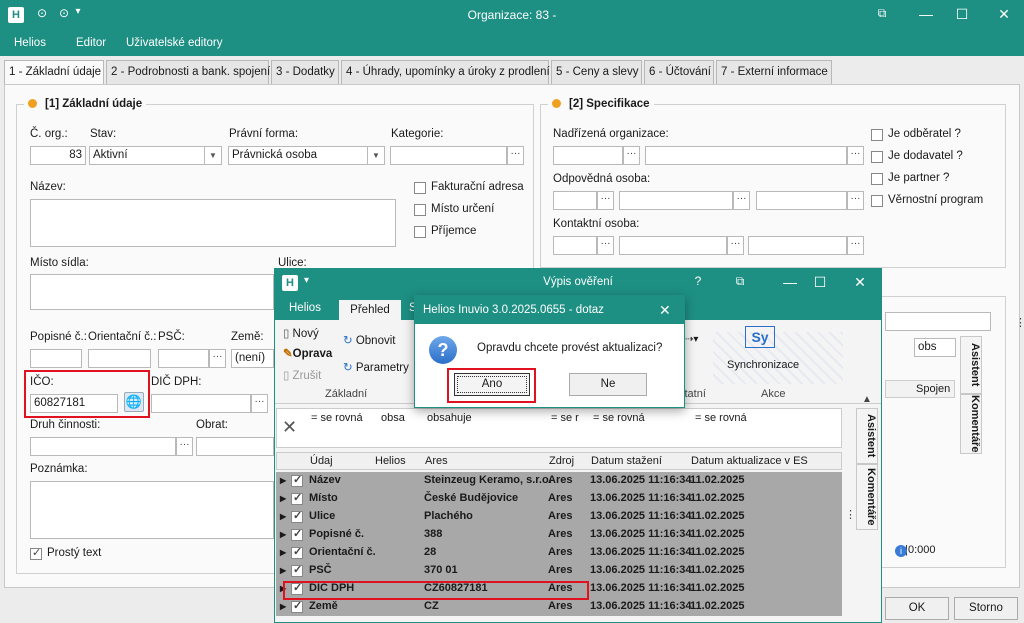 This screenshot has height=623, width=1024. What do you see at coordinates (877, 157) in the screenshot?
I see `dodavatel-checkbox` at bounding box center [877, 157].